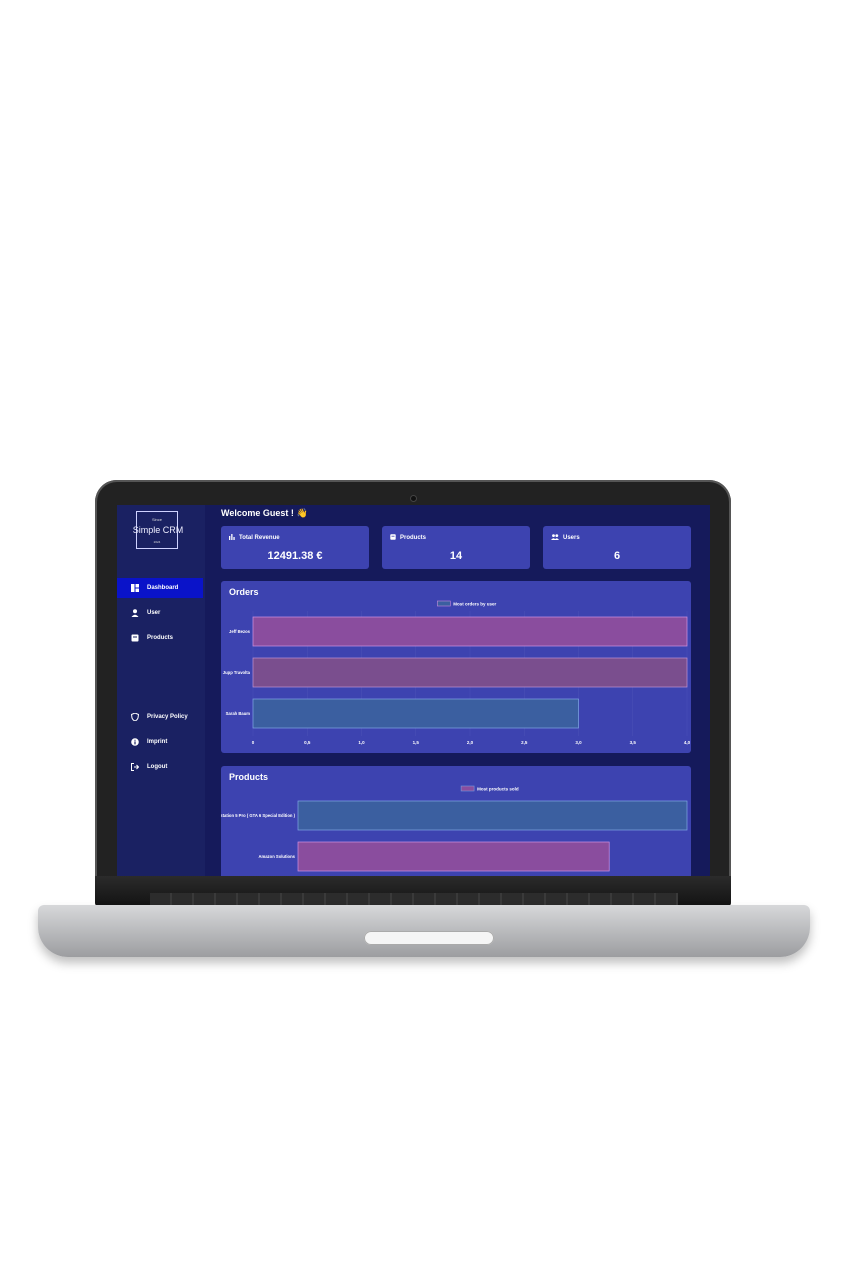 This screenshot has width=866, height=1280. I want to click on x-tick-label: 1,0, so click(361, 742).